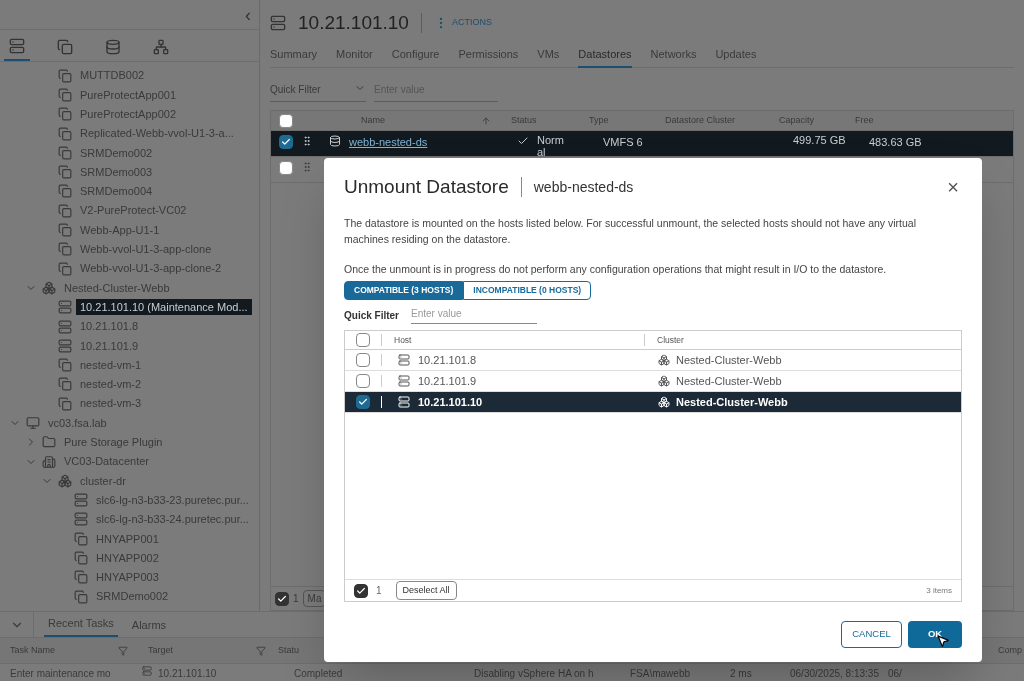 The height and width of the screenshot is (681, 1024). I want to click on tree-item: 10.21.101.9, so click(109, 346).